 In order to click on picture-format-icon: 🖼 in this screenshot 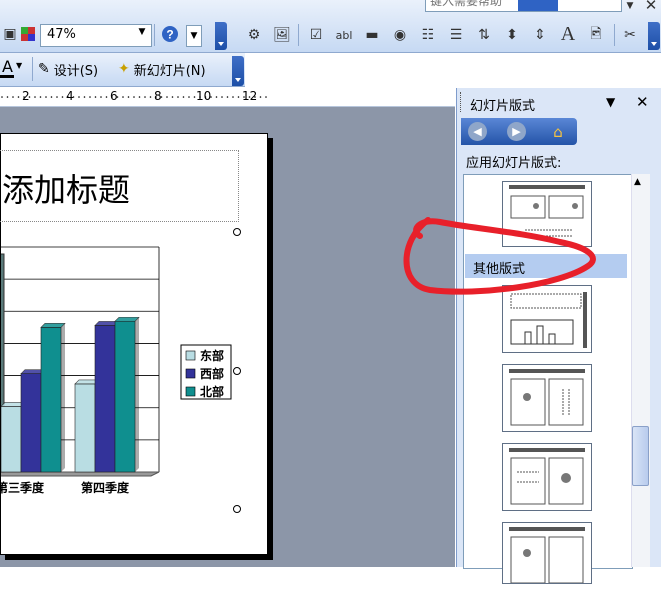, I will do `click(282, 35)`.